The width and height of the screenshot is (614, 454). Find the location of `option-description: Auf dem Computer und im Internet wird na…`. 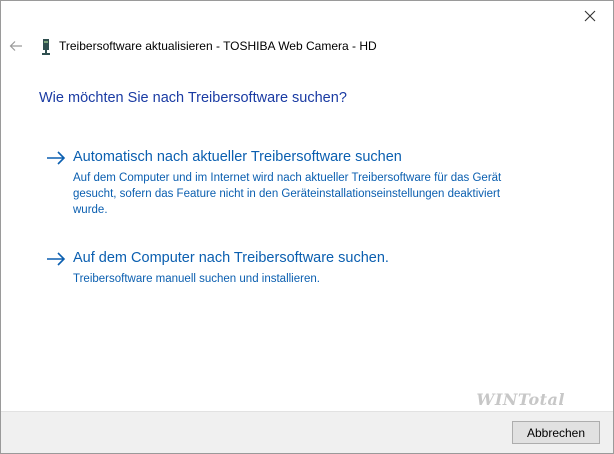

option-description: Auf dem Computer und im Internet wird na… is located at coordinates (287, 194).